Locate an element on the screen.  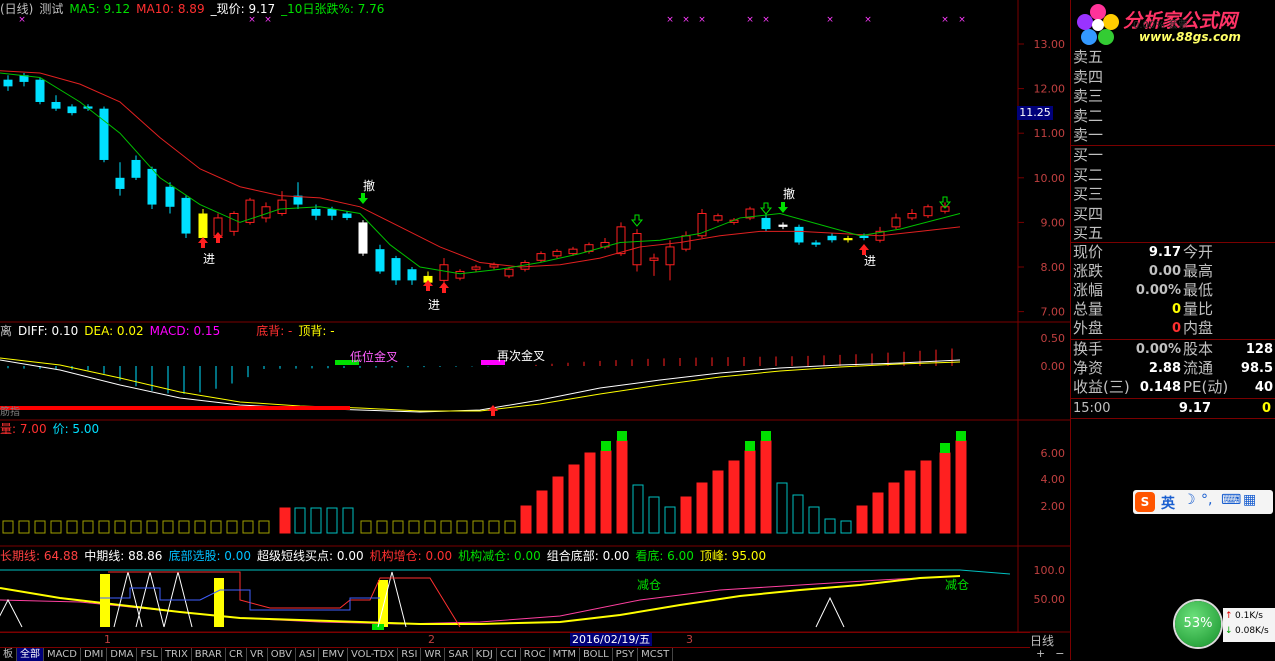
download-speed: 0.08K/s is located at coordinates (1252, 631).